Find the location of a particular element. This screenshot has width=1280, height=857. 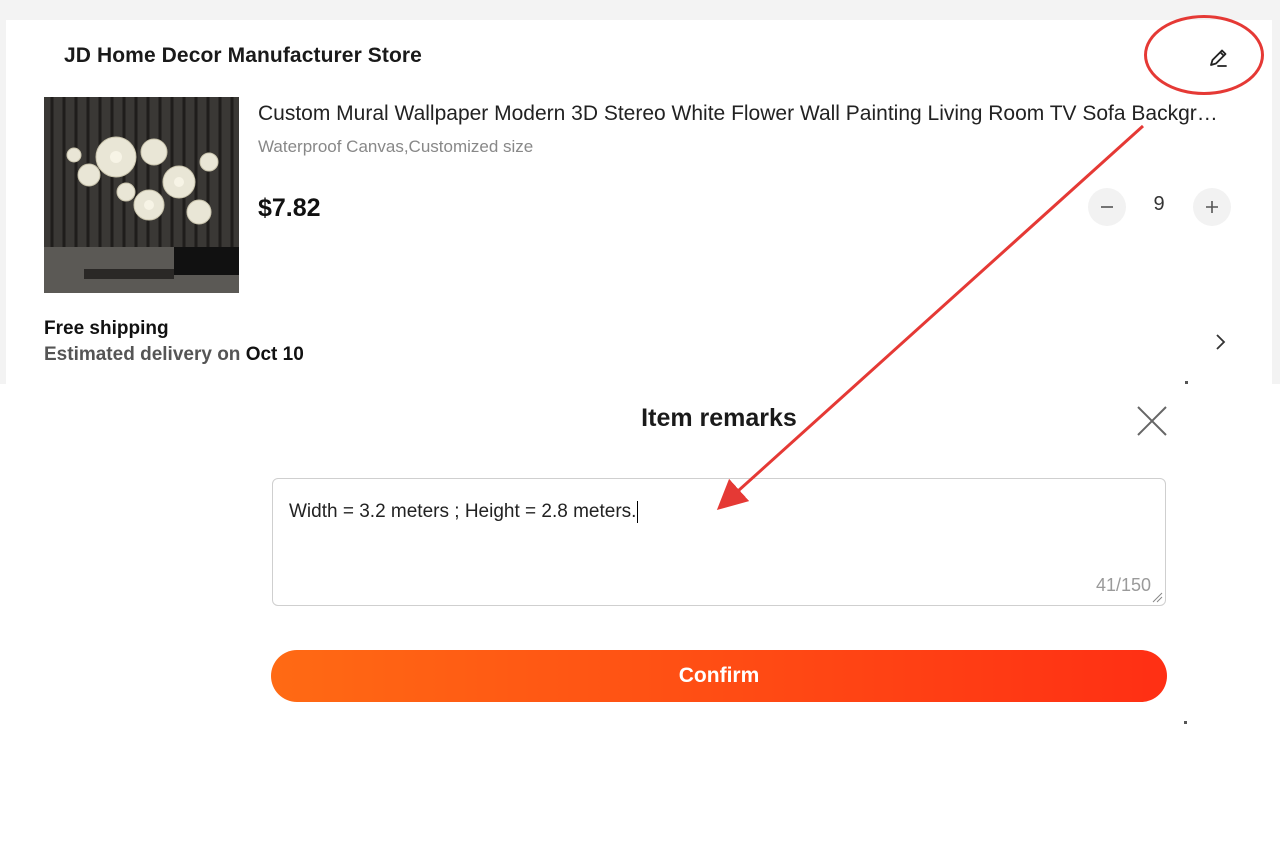

shipping-details-button is located at coordinates (1220, 342).